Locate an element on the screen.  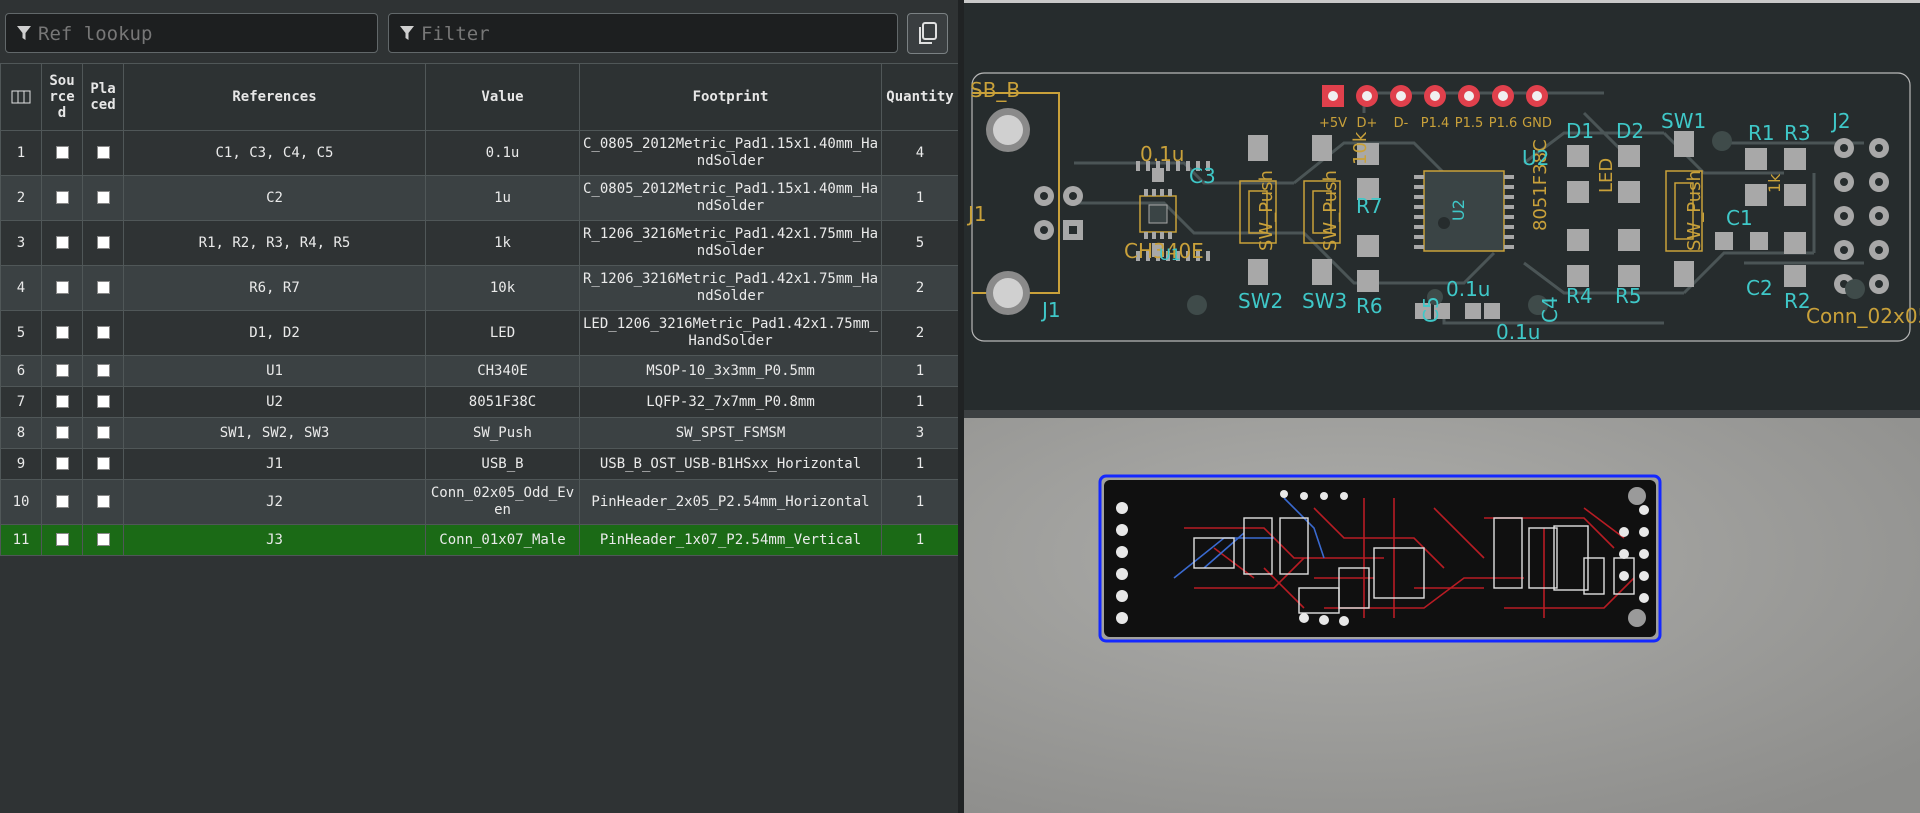
row-index: 4 is located at coordinates (21, 288).